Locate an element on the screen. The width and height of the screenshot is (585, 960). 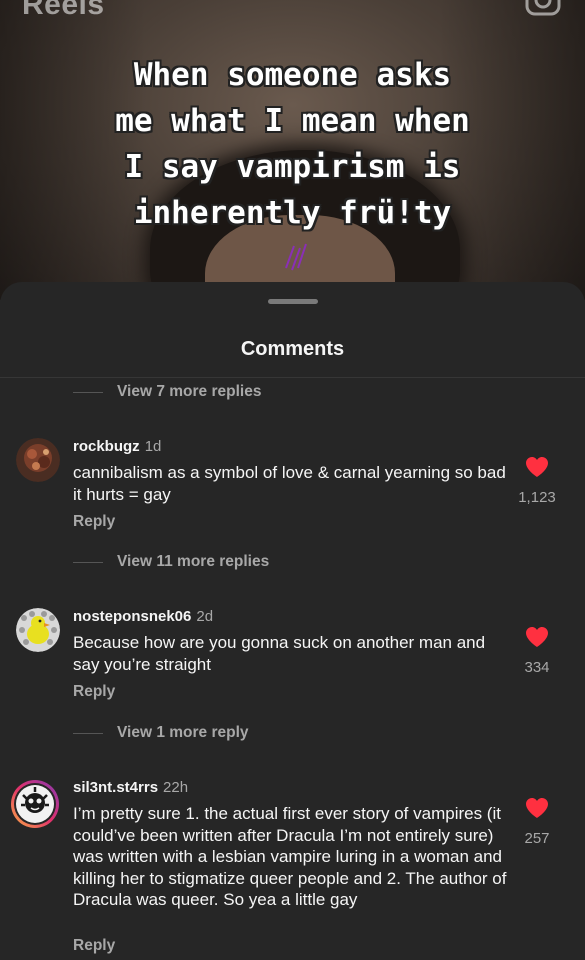
like-count: 257 is located at coordinates (537, 838).